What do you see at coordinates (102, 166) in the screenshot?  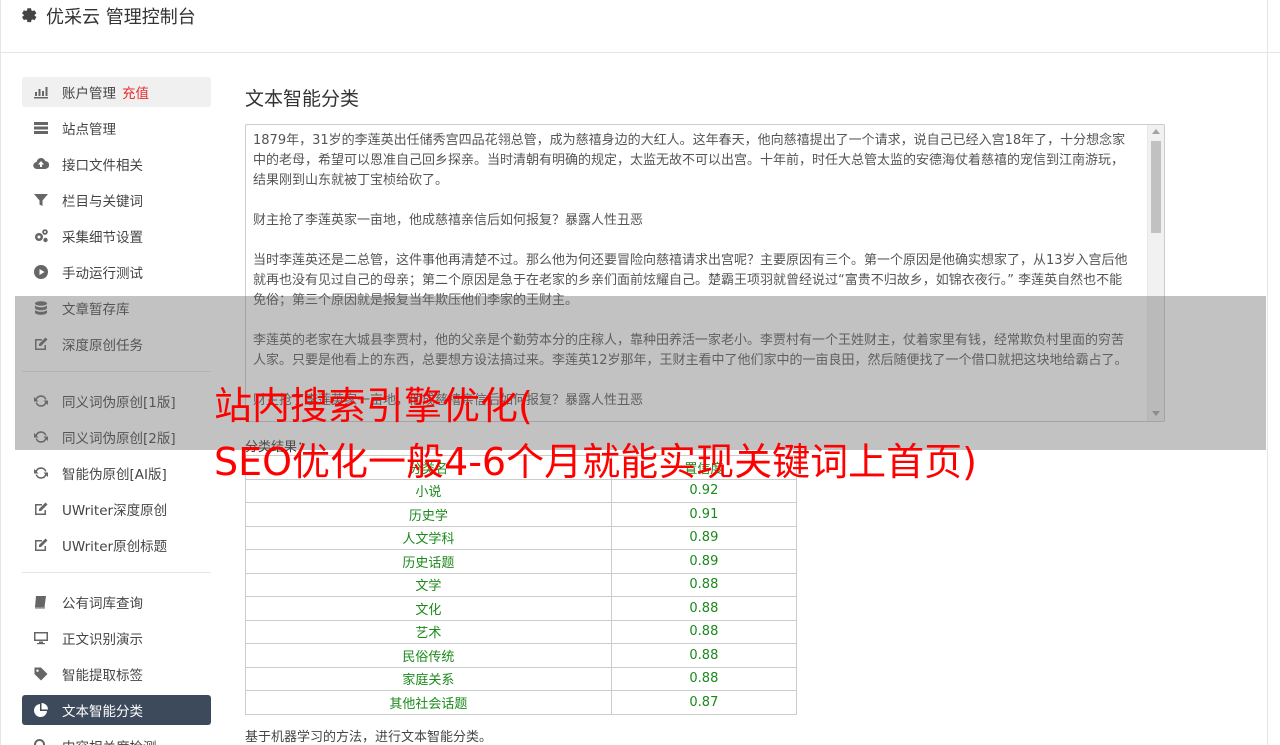 I see `sidebar-item-label: 接口文件相关` at bounding box center [102, 166].